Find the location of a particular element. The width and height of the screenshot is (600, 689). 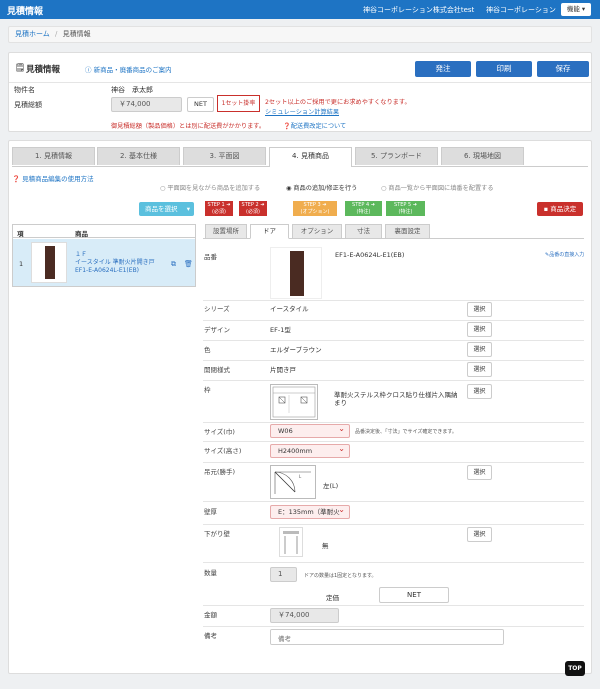

drop-wall-select-button: 選択 is located at coordinates (479, 534).